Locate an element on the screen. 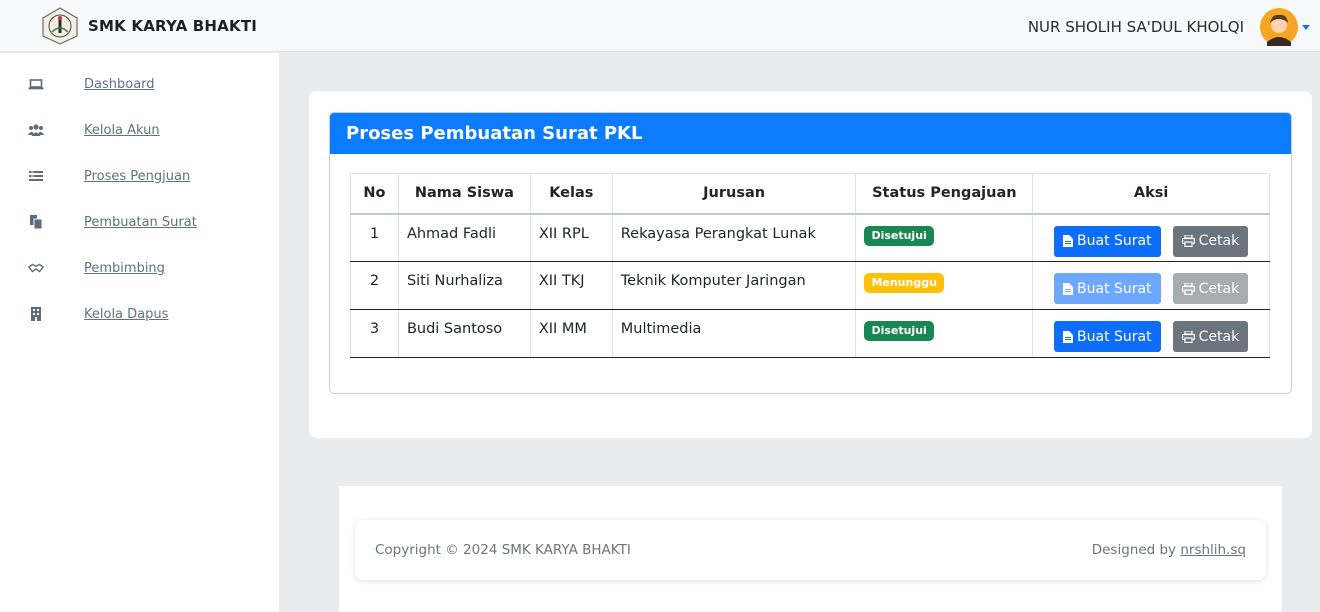 Image resolution: width=1320 pixels, height=612 pixels. column-header: Jurusan is located at coordinates (734, 194).